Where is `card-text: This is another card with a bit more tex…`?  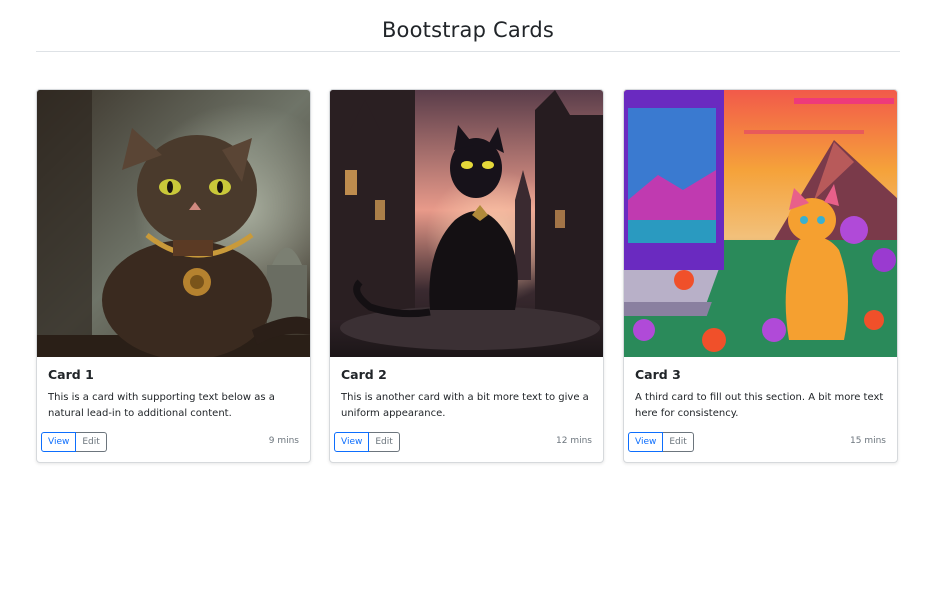 card-text: This is another card with a bit more tex… is located at coordinates (465, 405).